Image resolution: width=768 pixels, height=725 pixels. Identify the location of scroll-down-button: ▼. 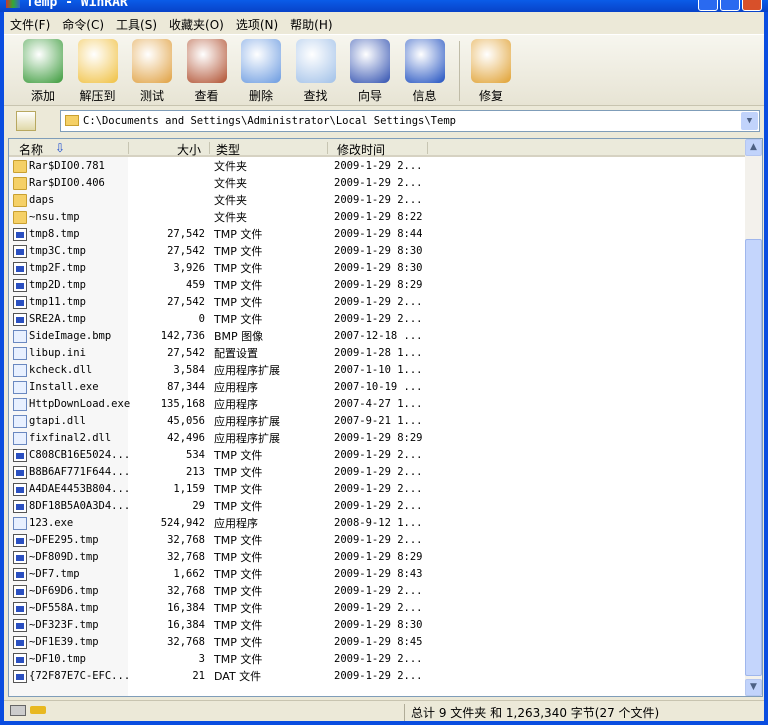
(753, 687).